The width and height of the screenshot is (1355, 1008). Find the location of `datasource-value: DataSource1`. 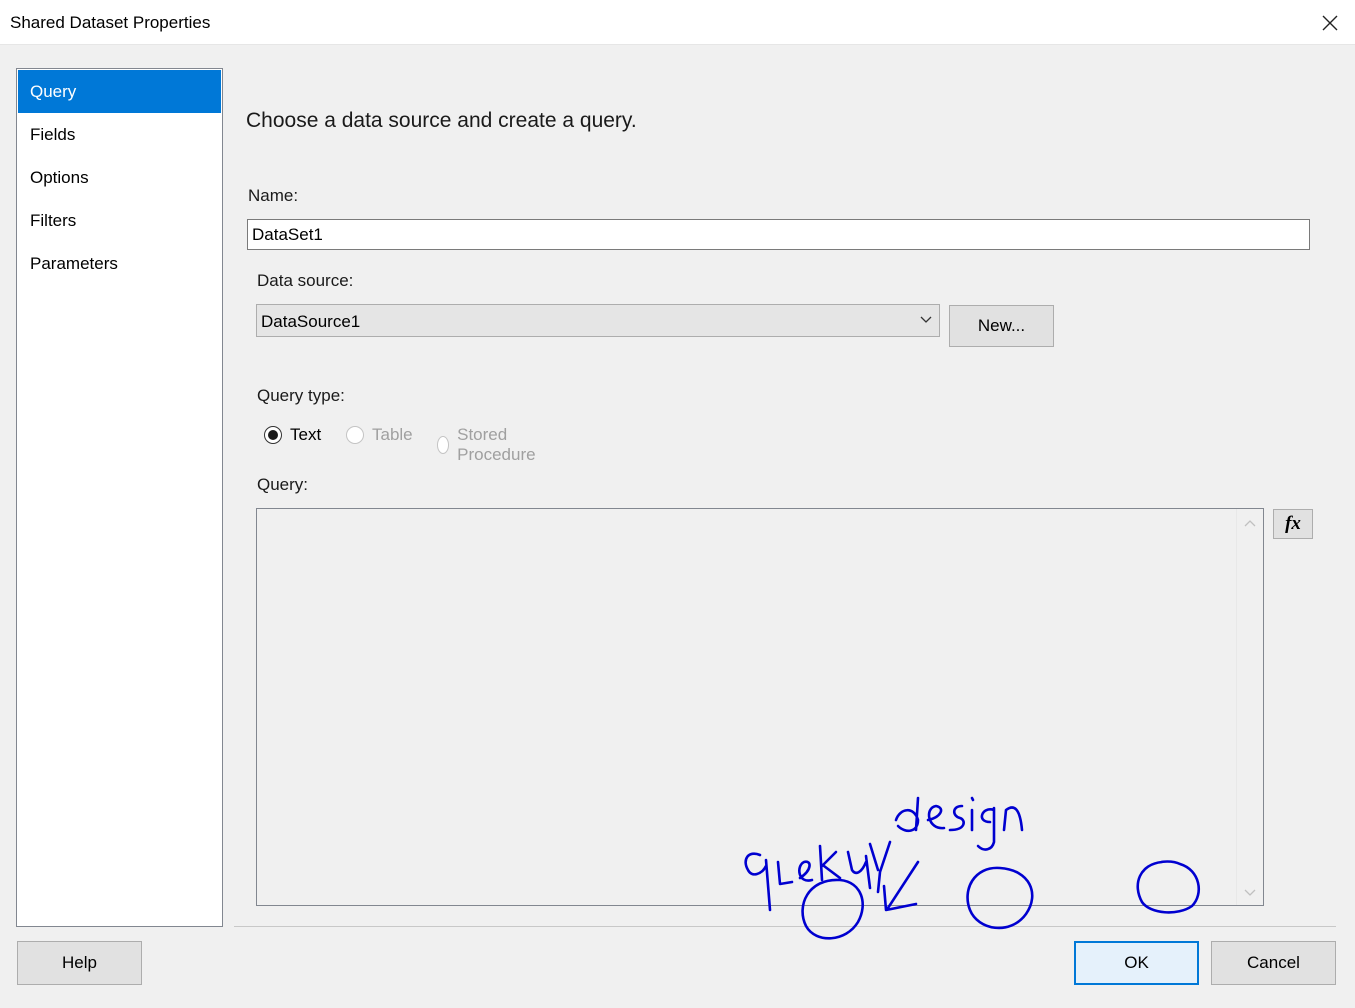

datasource-value: DataSource1 is located at coordinates (311, 321).